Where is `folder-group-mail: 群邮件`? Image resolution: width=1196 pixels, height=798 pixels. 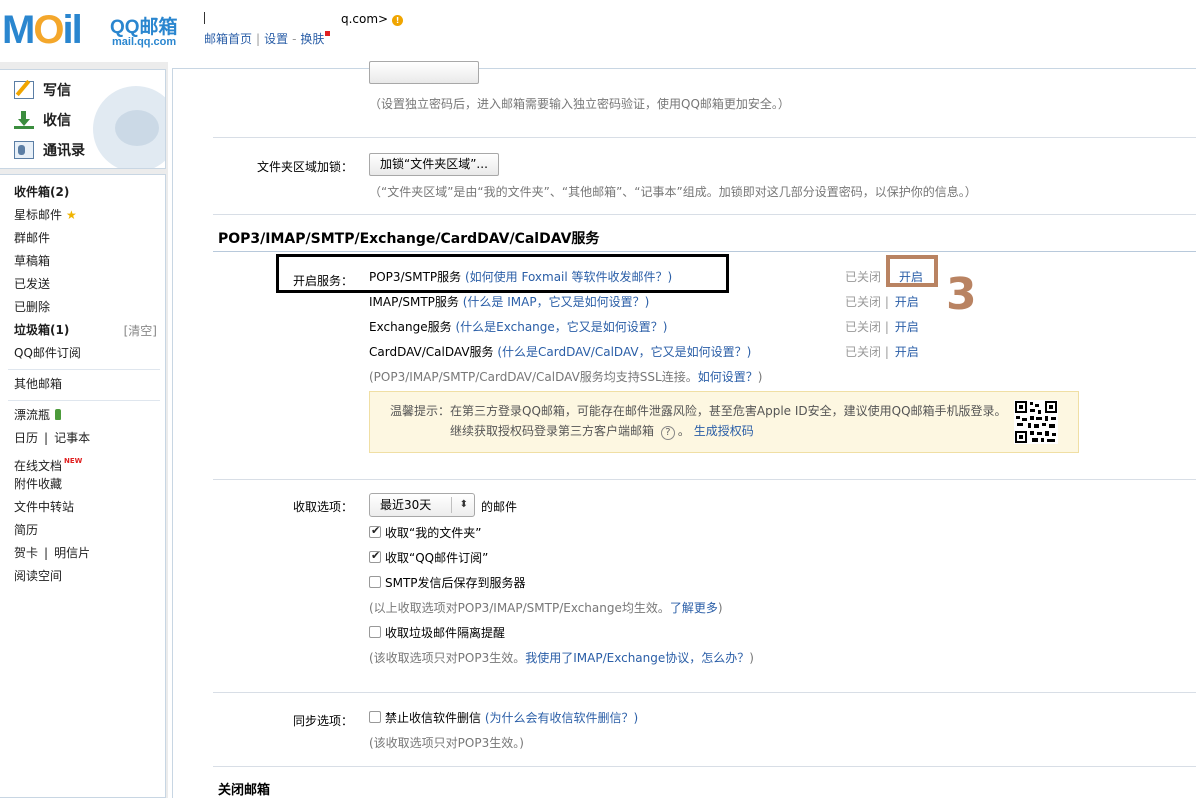
folder-group-mail: 群邮件 is located at coordinates (32, 238).